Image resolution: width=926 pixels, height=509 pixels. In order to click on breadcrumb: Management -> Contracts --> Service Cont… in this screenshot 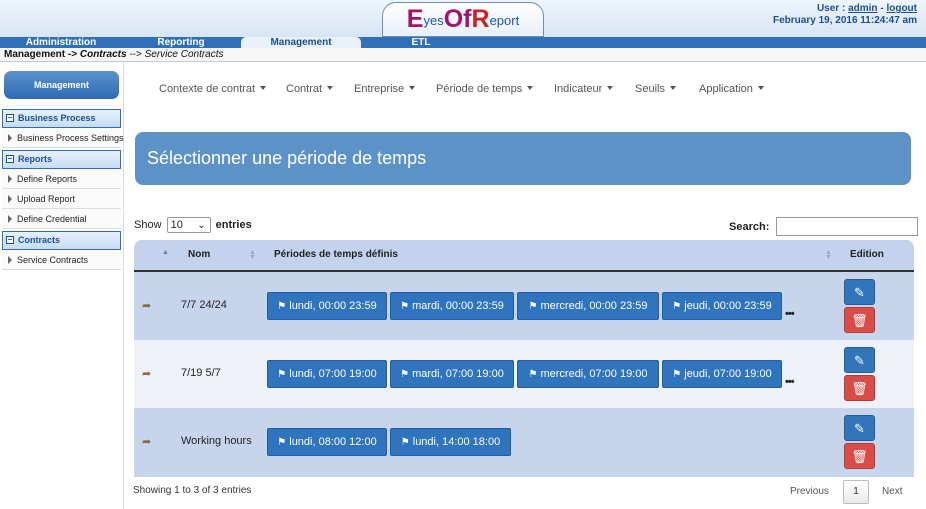, I will do `click(463, 55)`.